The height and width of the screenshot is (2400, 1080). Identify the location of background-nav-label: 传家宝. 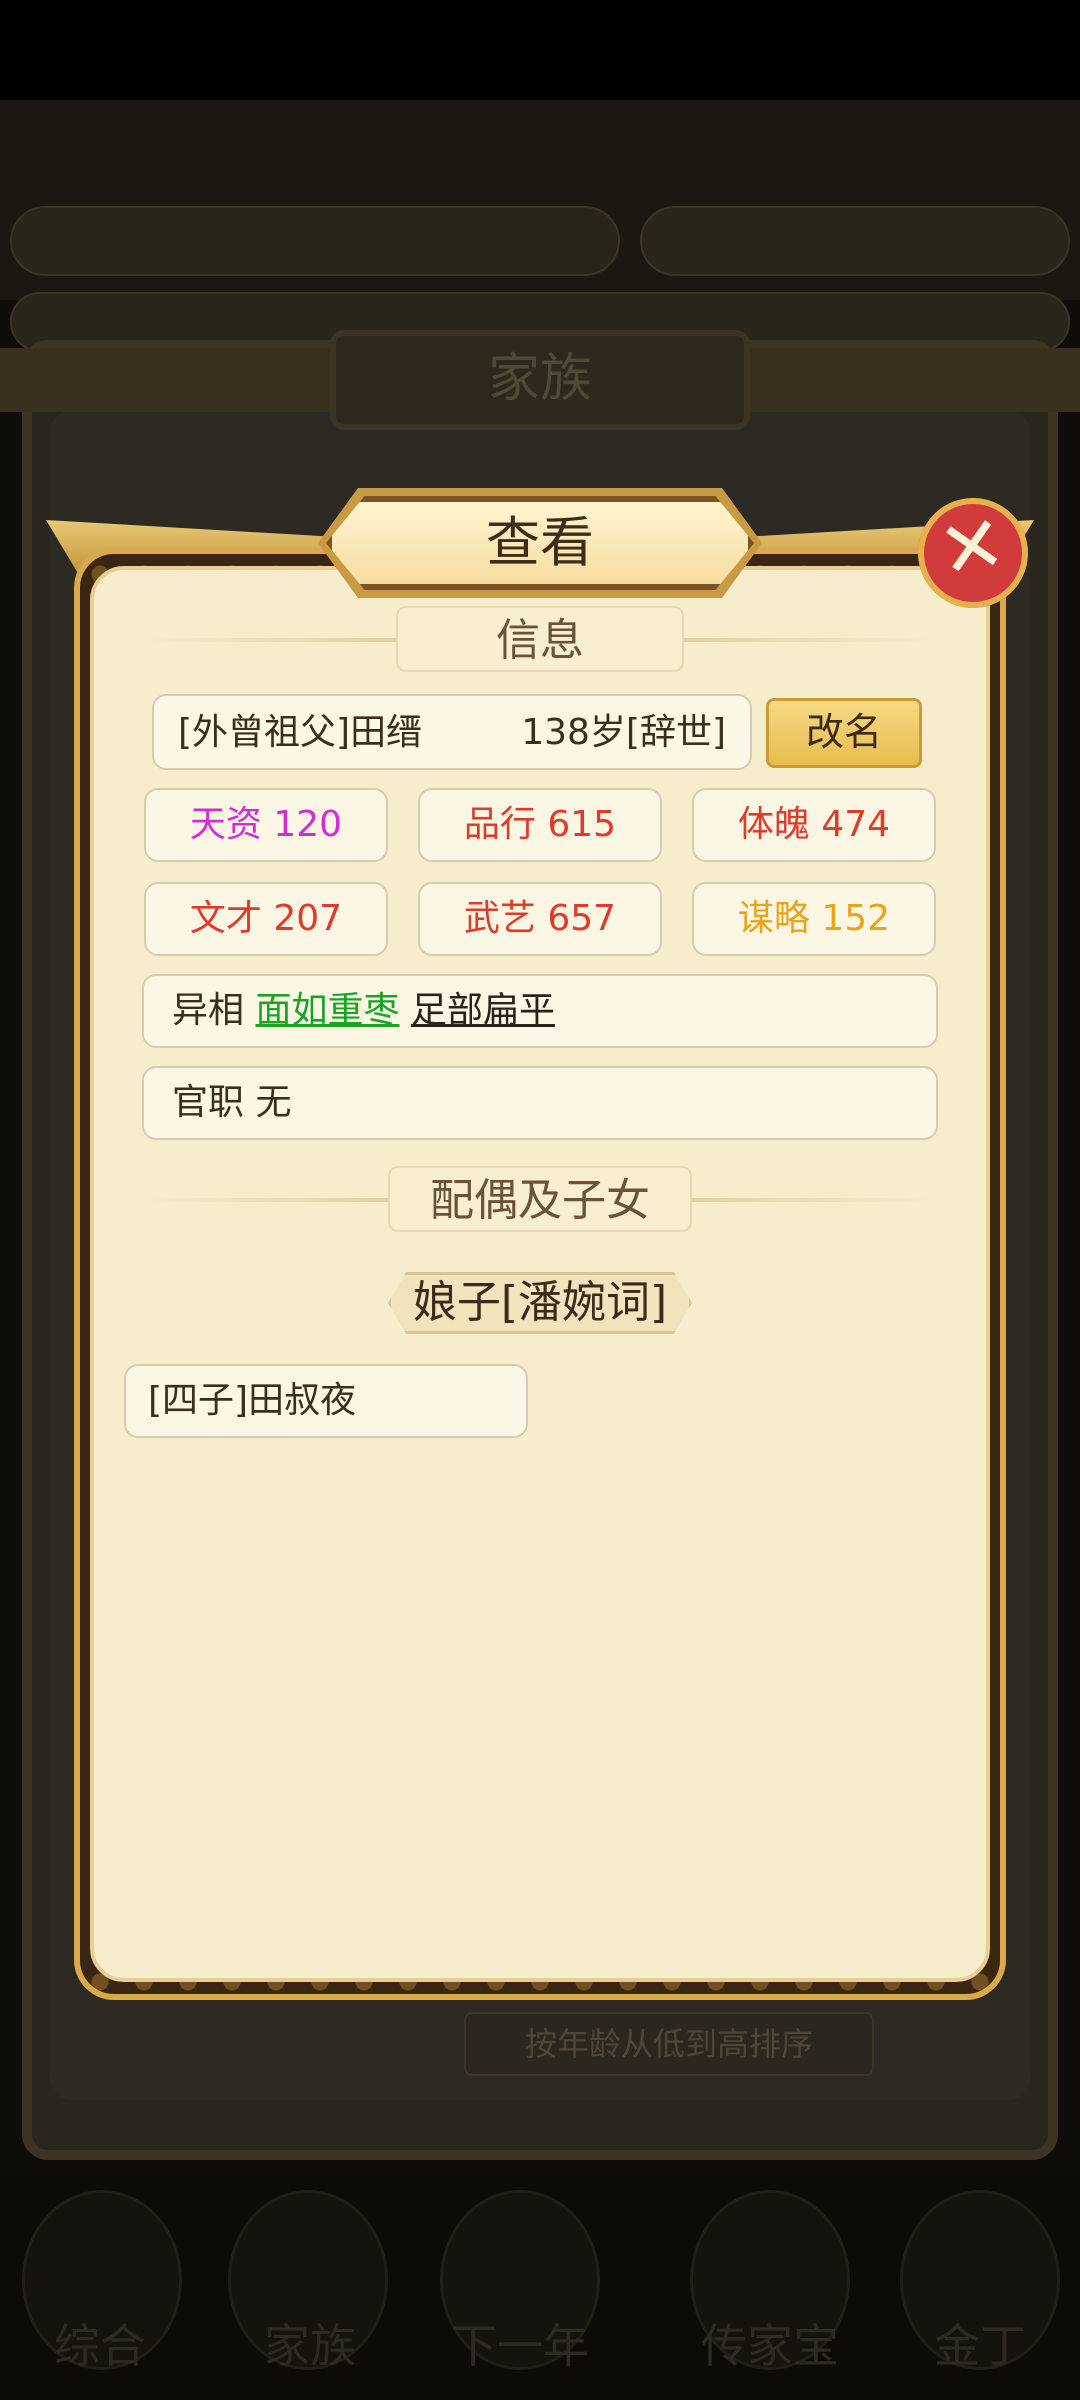
(770, 2346).